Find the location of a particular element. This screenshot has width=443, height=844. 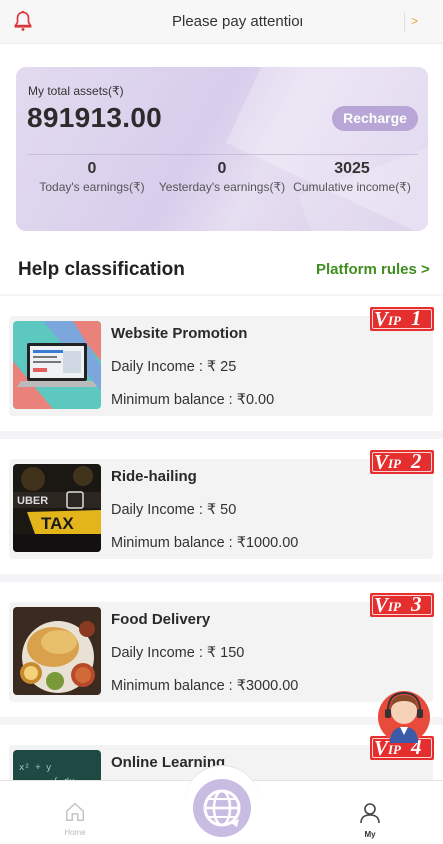

task-daily-income: Daily Income : ₹ 50 is located at coordinates (174, 510).